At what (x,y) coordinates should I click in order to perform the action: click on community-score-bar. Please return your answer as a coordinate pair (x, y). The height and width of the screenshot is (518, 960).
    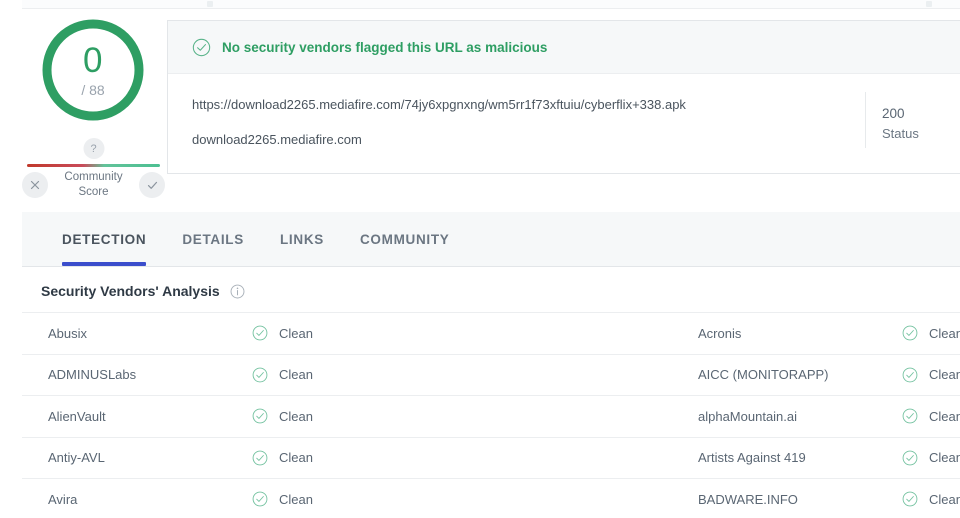
    Looking at the image, I should click on (93, 165).